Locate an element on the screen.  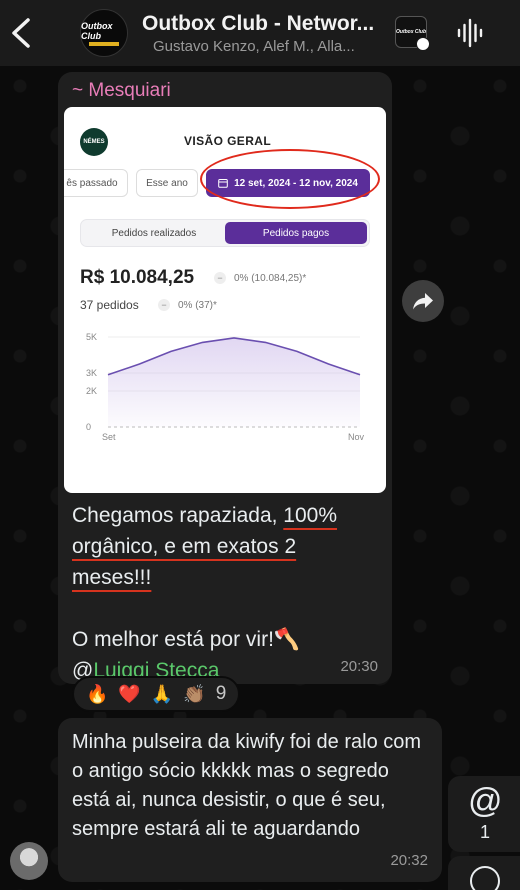
dropdown-badge-icon is located at coordinates (423, 44).